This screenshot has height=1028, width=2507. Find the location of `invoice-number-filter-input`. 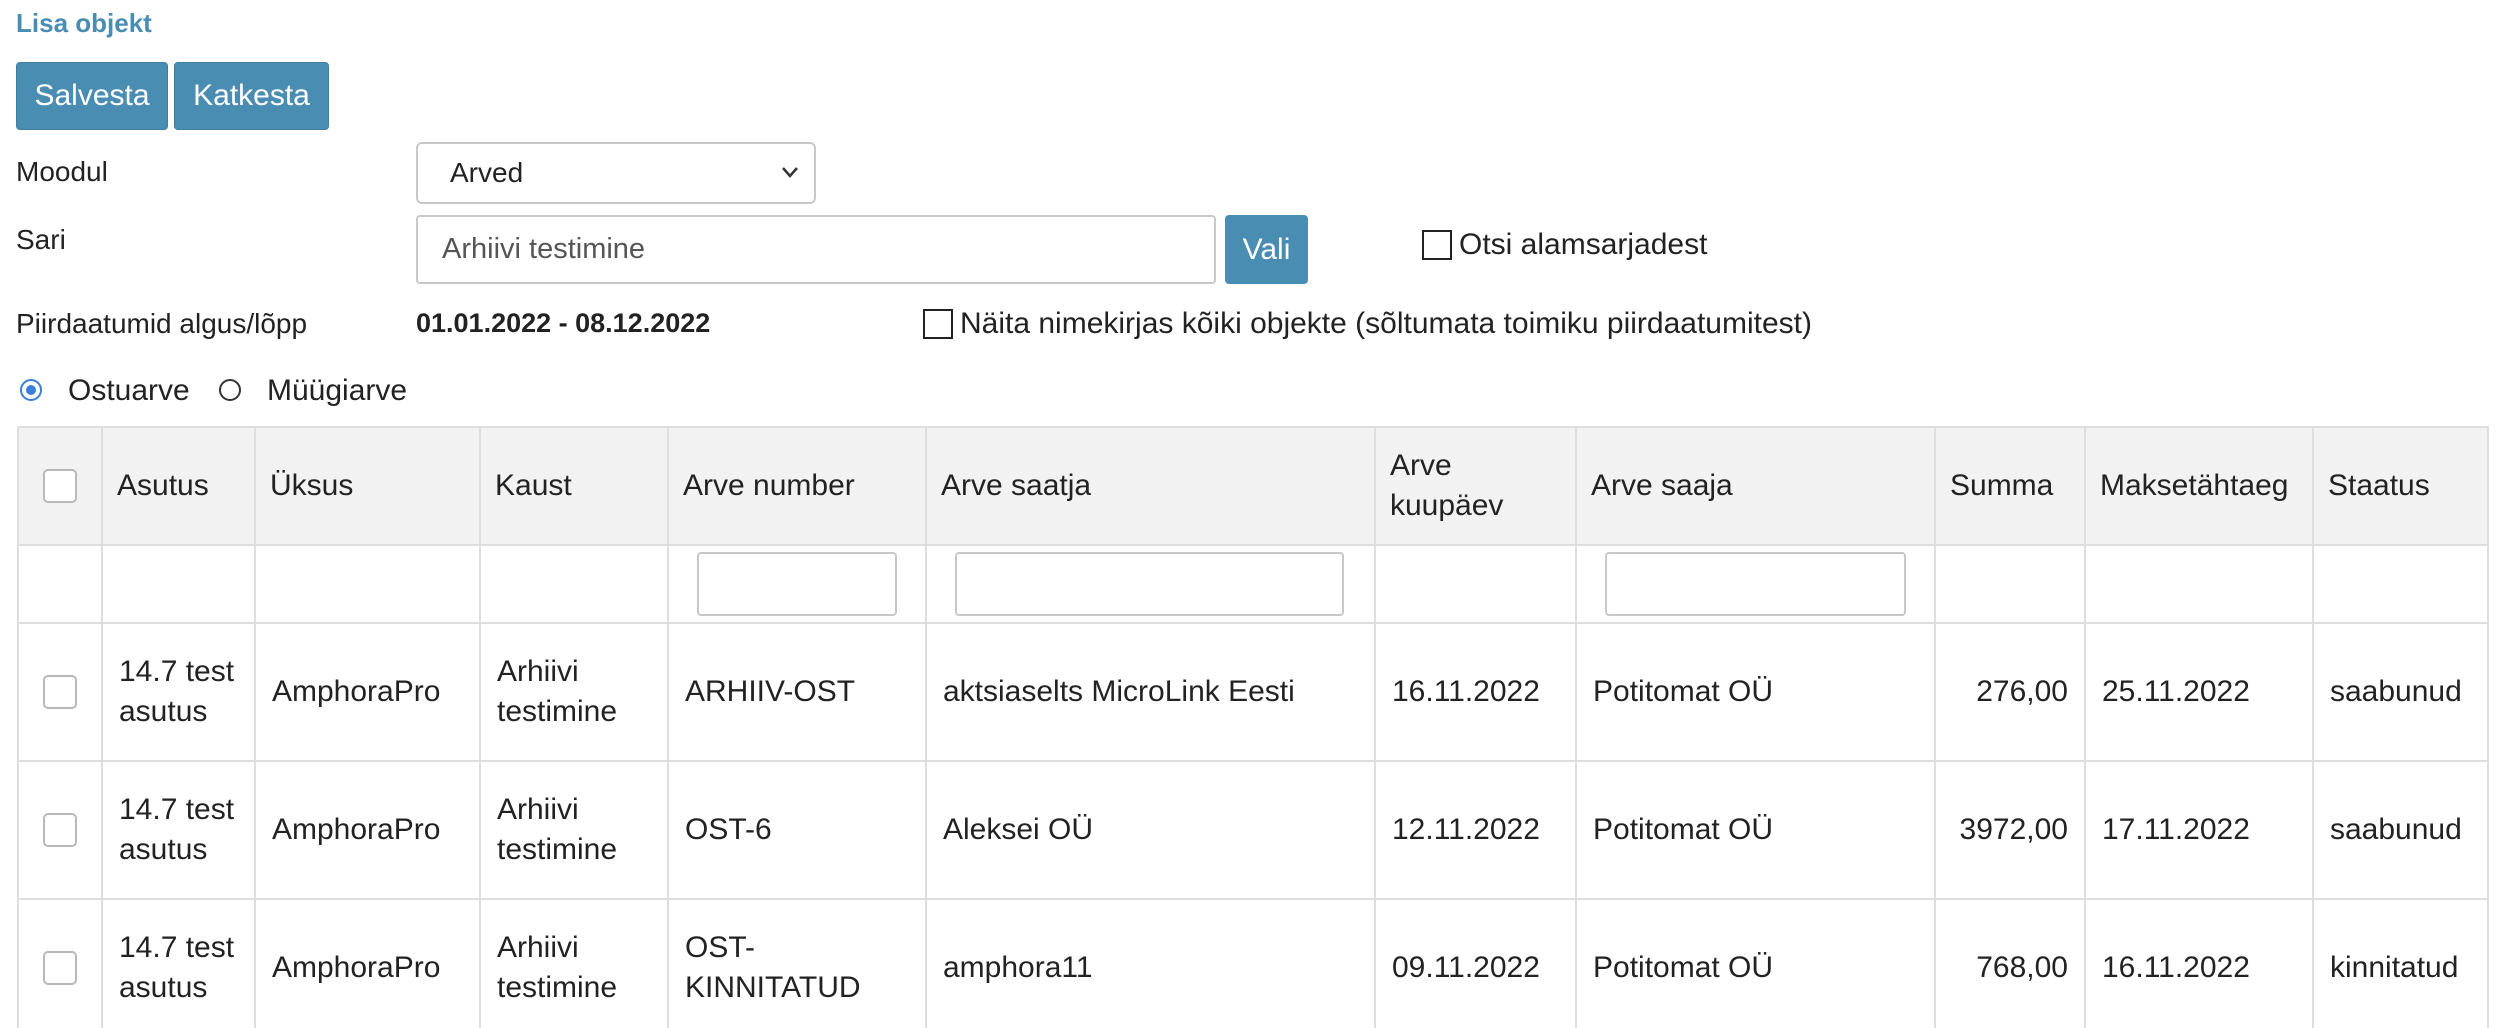

invoice-number-filter-input is located at coordinates (797, 584).